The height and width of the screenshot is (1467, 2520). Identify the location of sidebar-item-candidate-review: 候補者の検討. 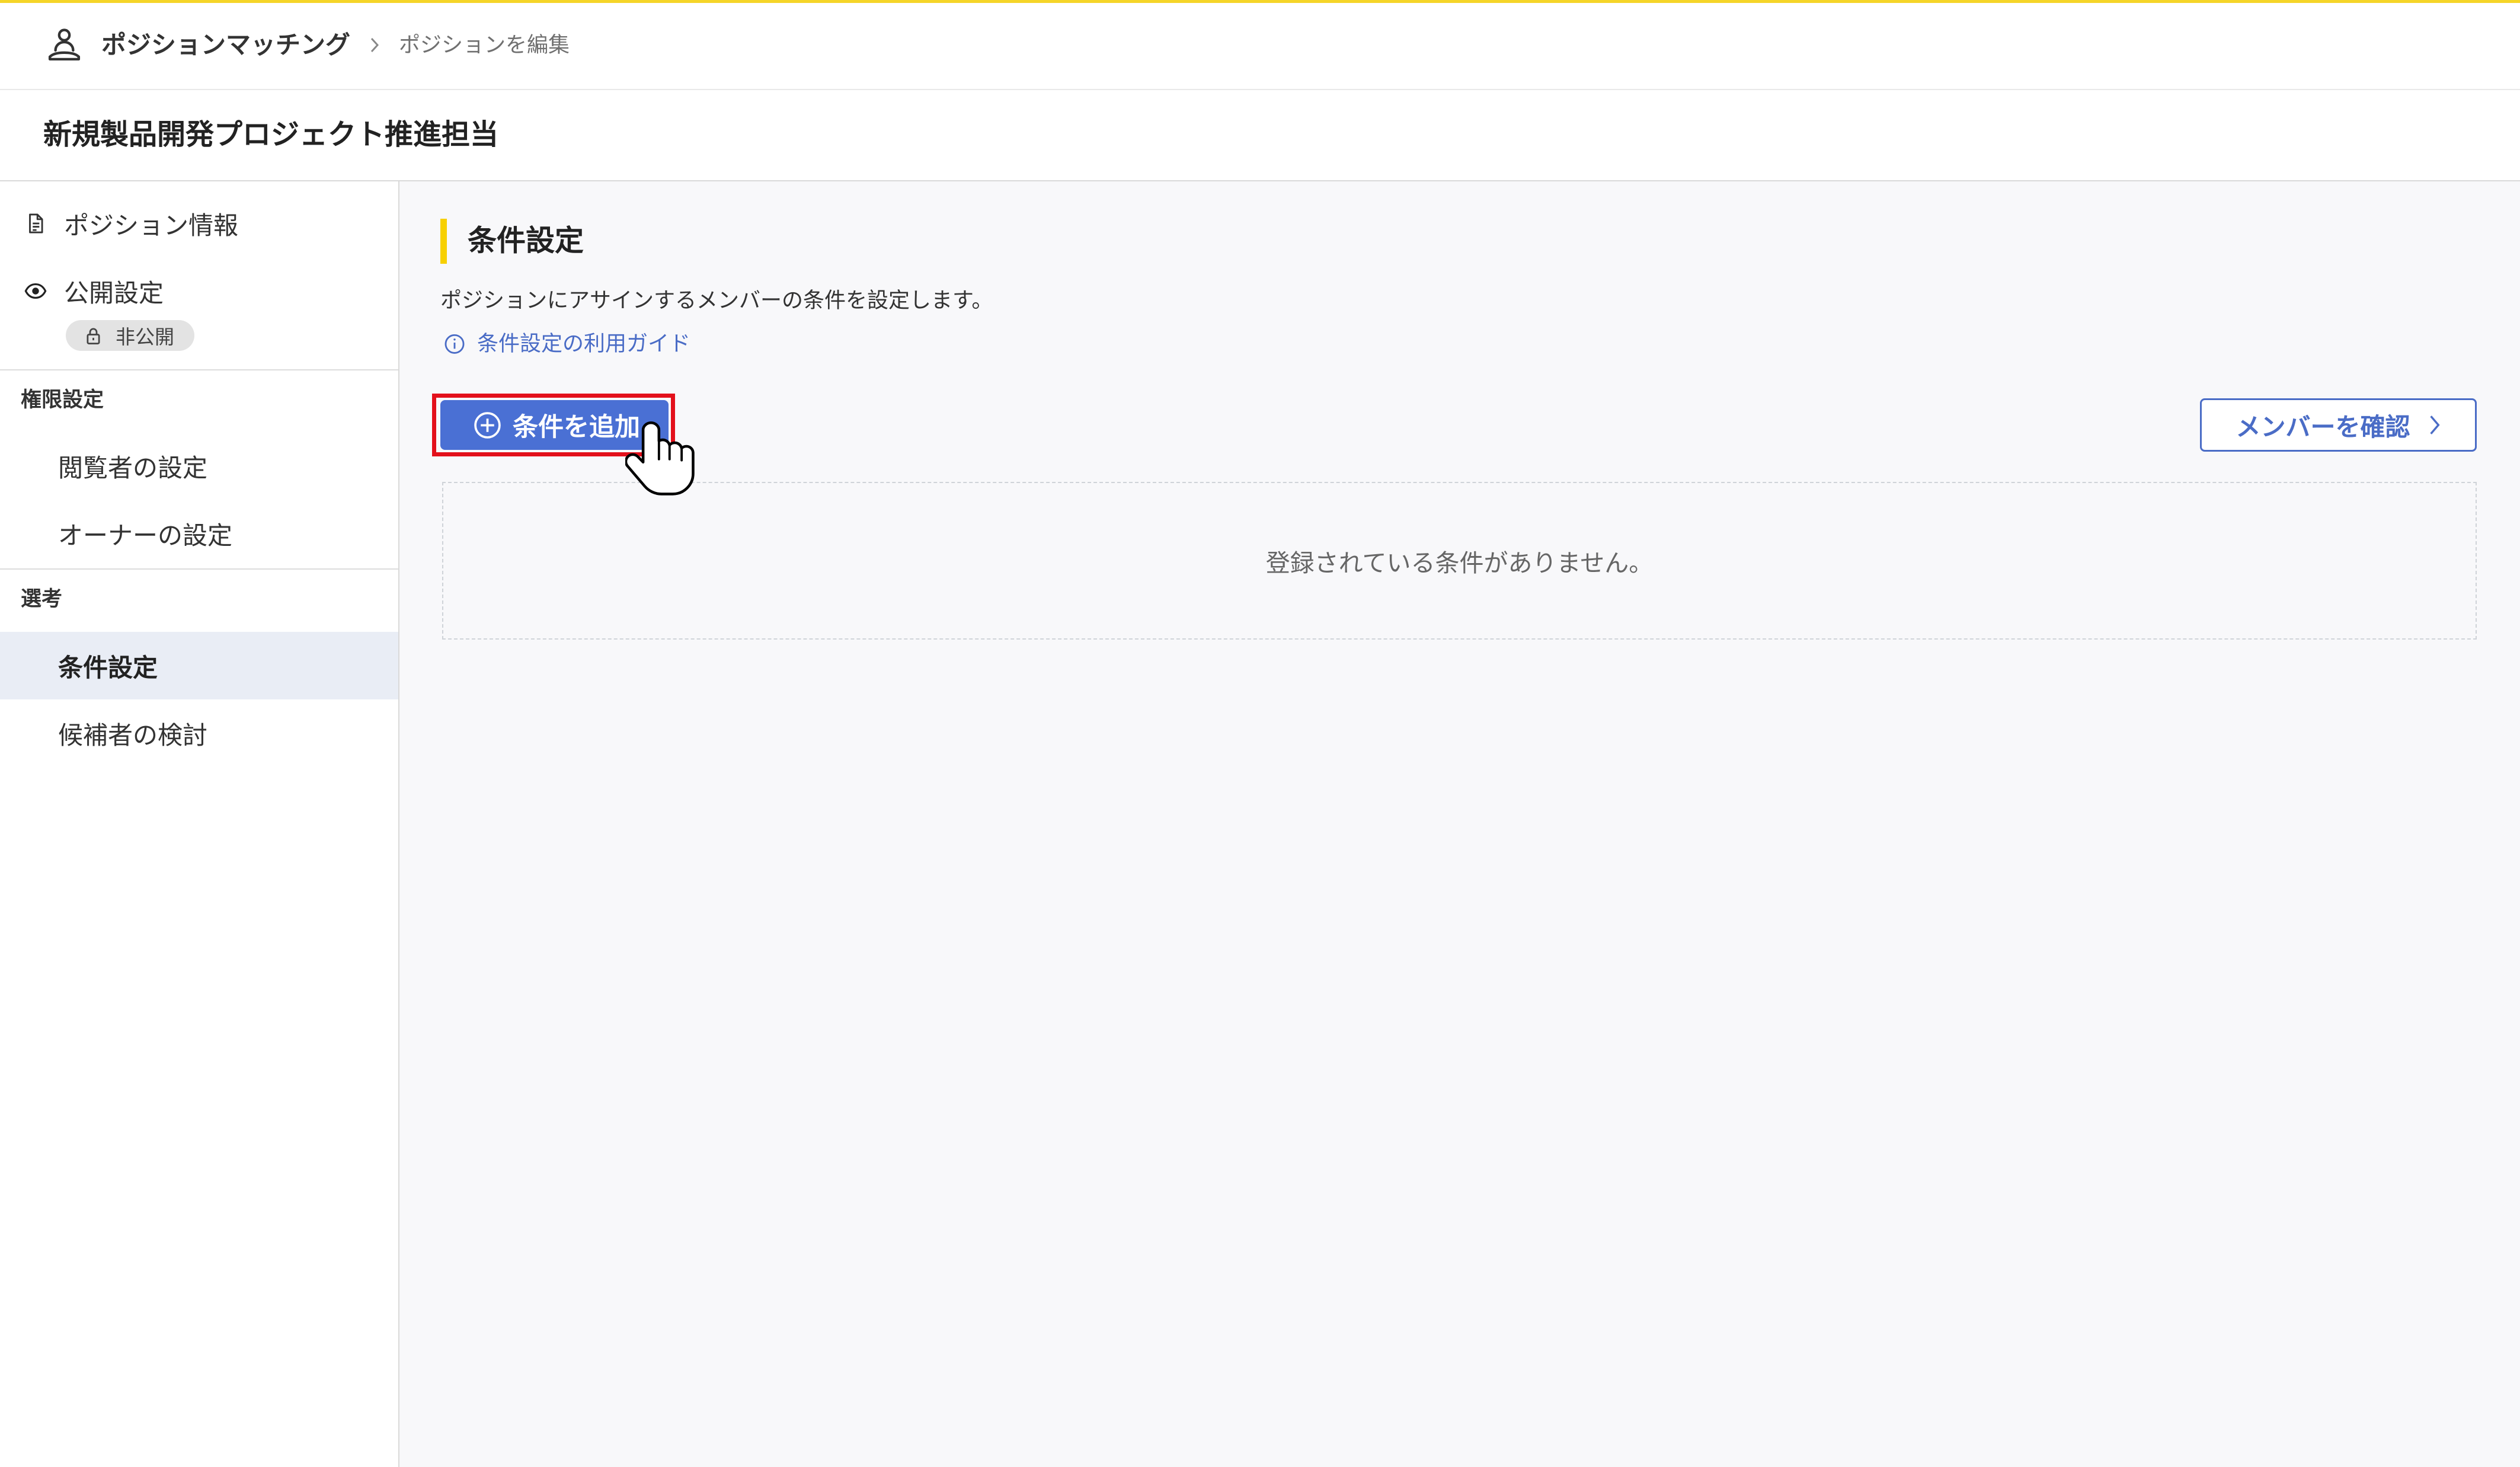
(199, 733).